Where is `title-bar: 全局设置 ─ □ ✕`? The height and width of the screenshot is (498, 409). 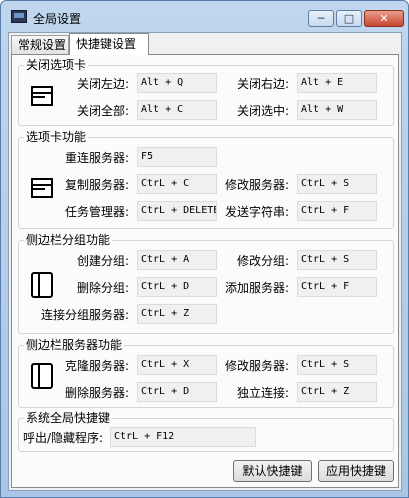 title-bar: 全局设置 ─ □ ✕ is located at coordinates (204, 16).